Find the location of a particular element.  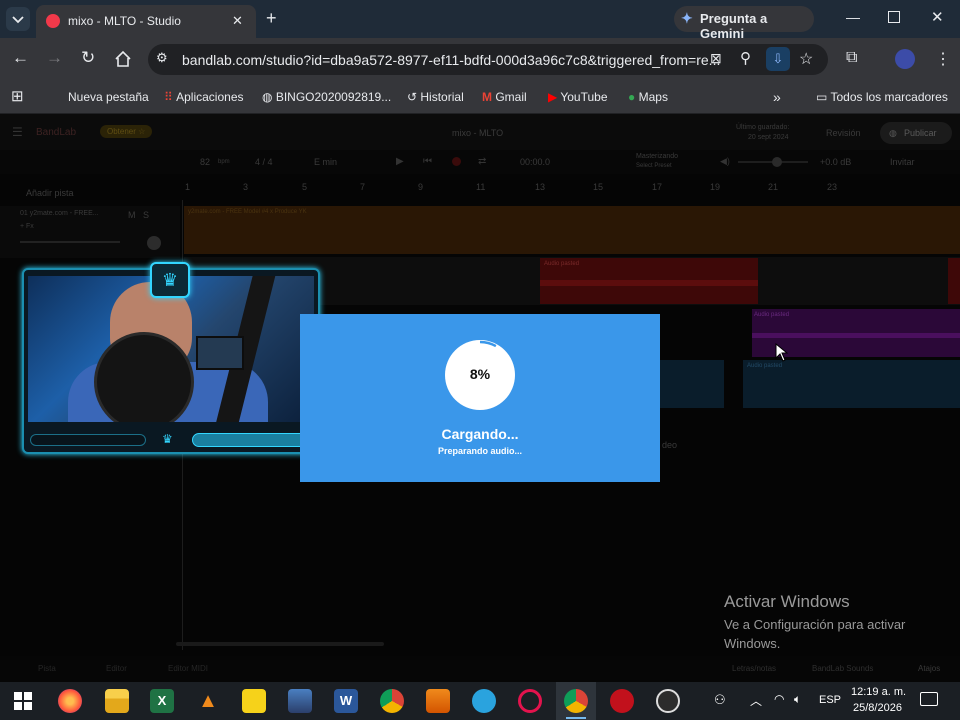

ruler-tick: 7 is located at coordinates (363, 187).